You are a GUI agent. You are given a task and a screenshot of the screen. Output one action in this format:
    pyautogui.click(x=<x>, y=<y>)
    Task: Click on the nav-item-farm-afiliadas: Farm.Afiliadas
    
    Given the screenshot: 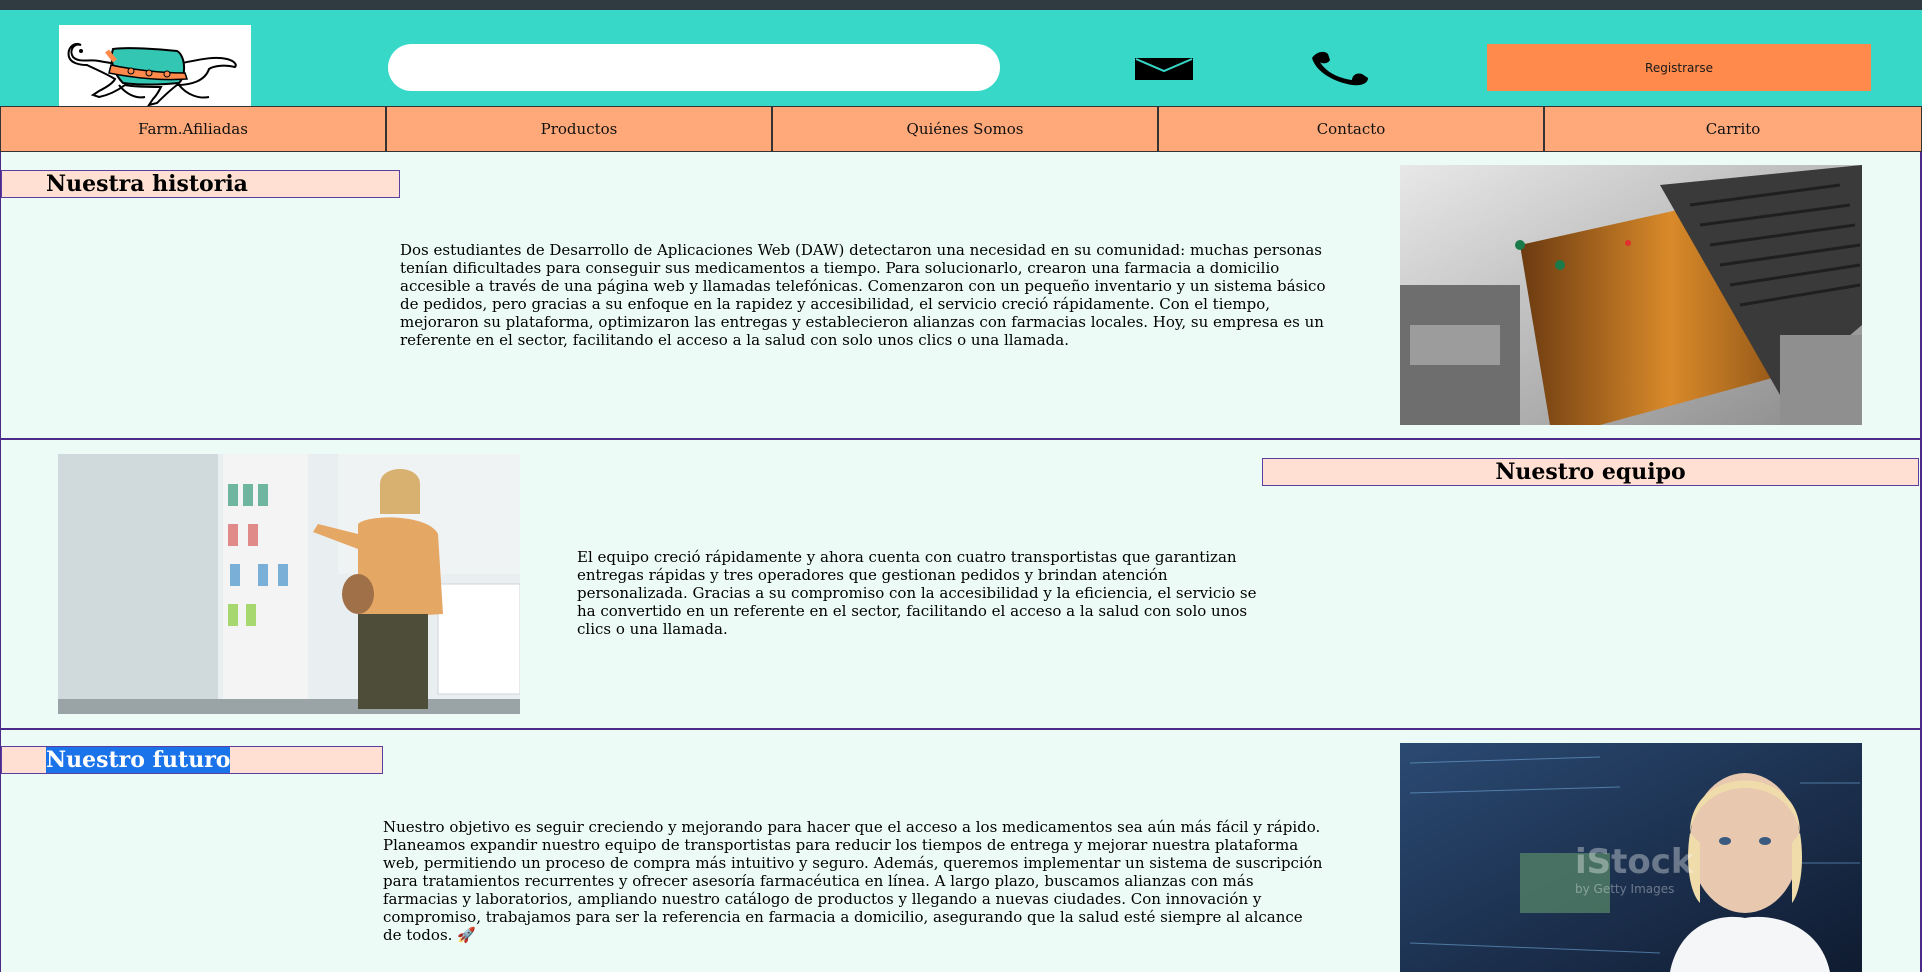 What is the action you would take?
    pyautogui.click(x=193, y=129)
    